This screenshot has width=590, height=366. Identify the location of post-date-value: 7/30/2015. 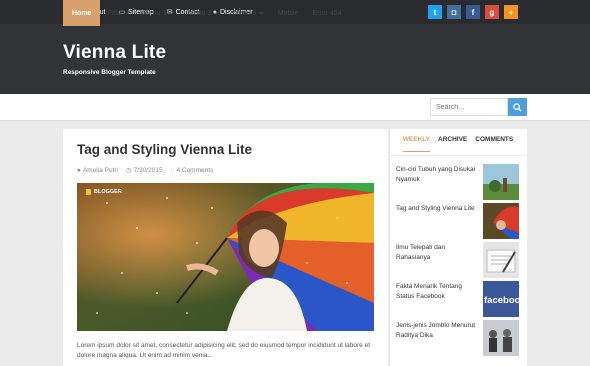
(148, 170).